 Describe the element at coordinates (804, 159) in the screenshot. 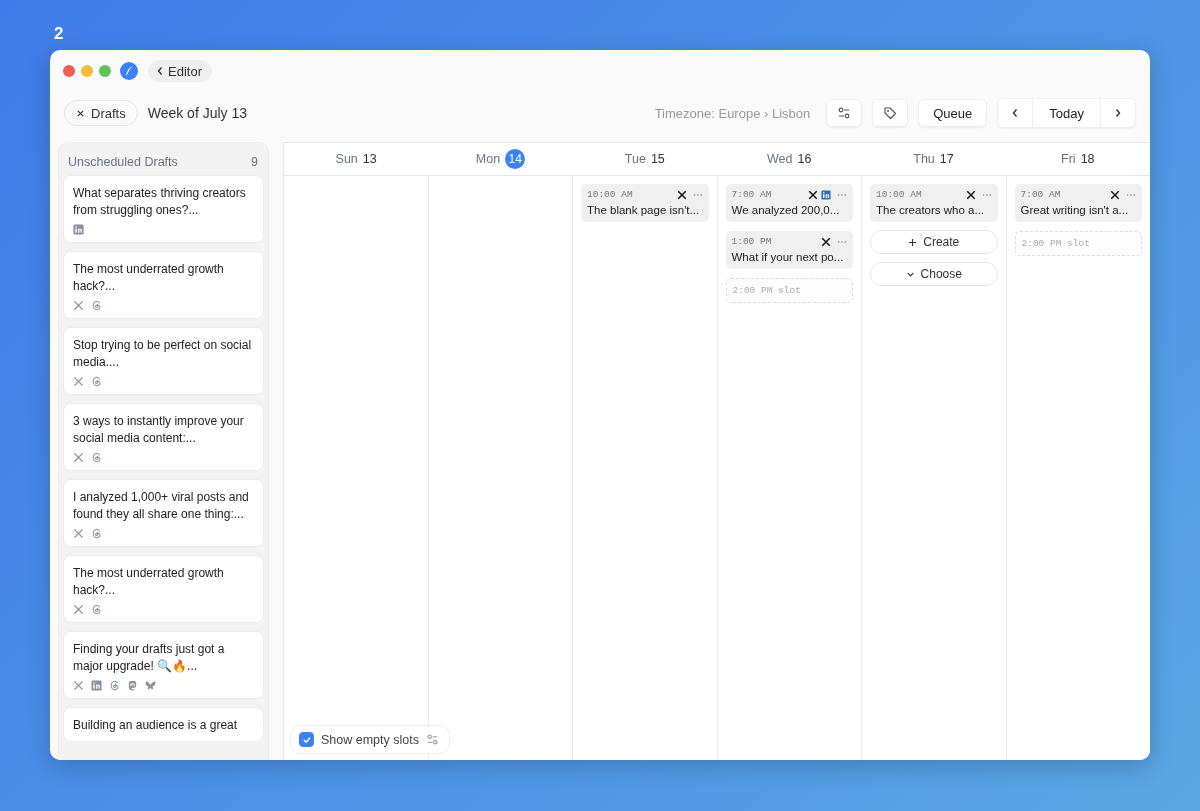

I see `day-date: 16` at that location.